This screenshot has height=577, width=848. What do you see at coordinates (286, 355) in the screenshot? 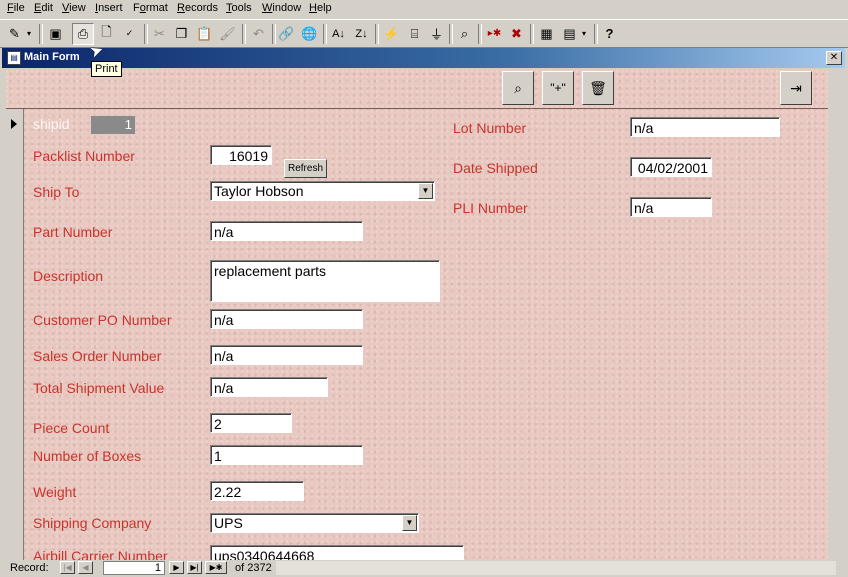
I see `sales-order-field: n/a` at bounding box center [286, 355].